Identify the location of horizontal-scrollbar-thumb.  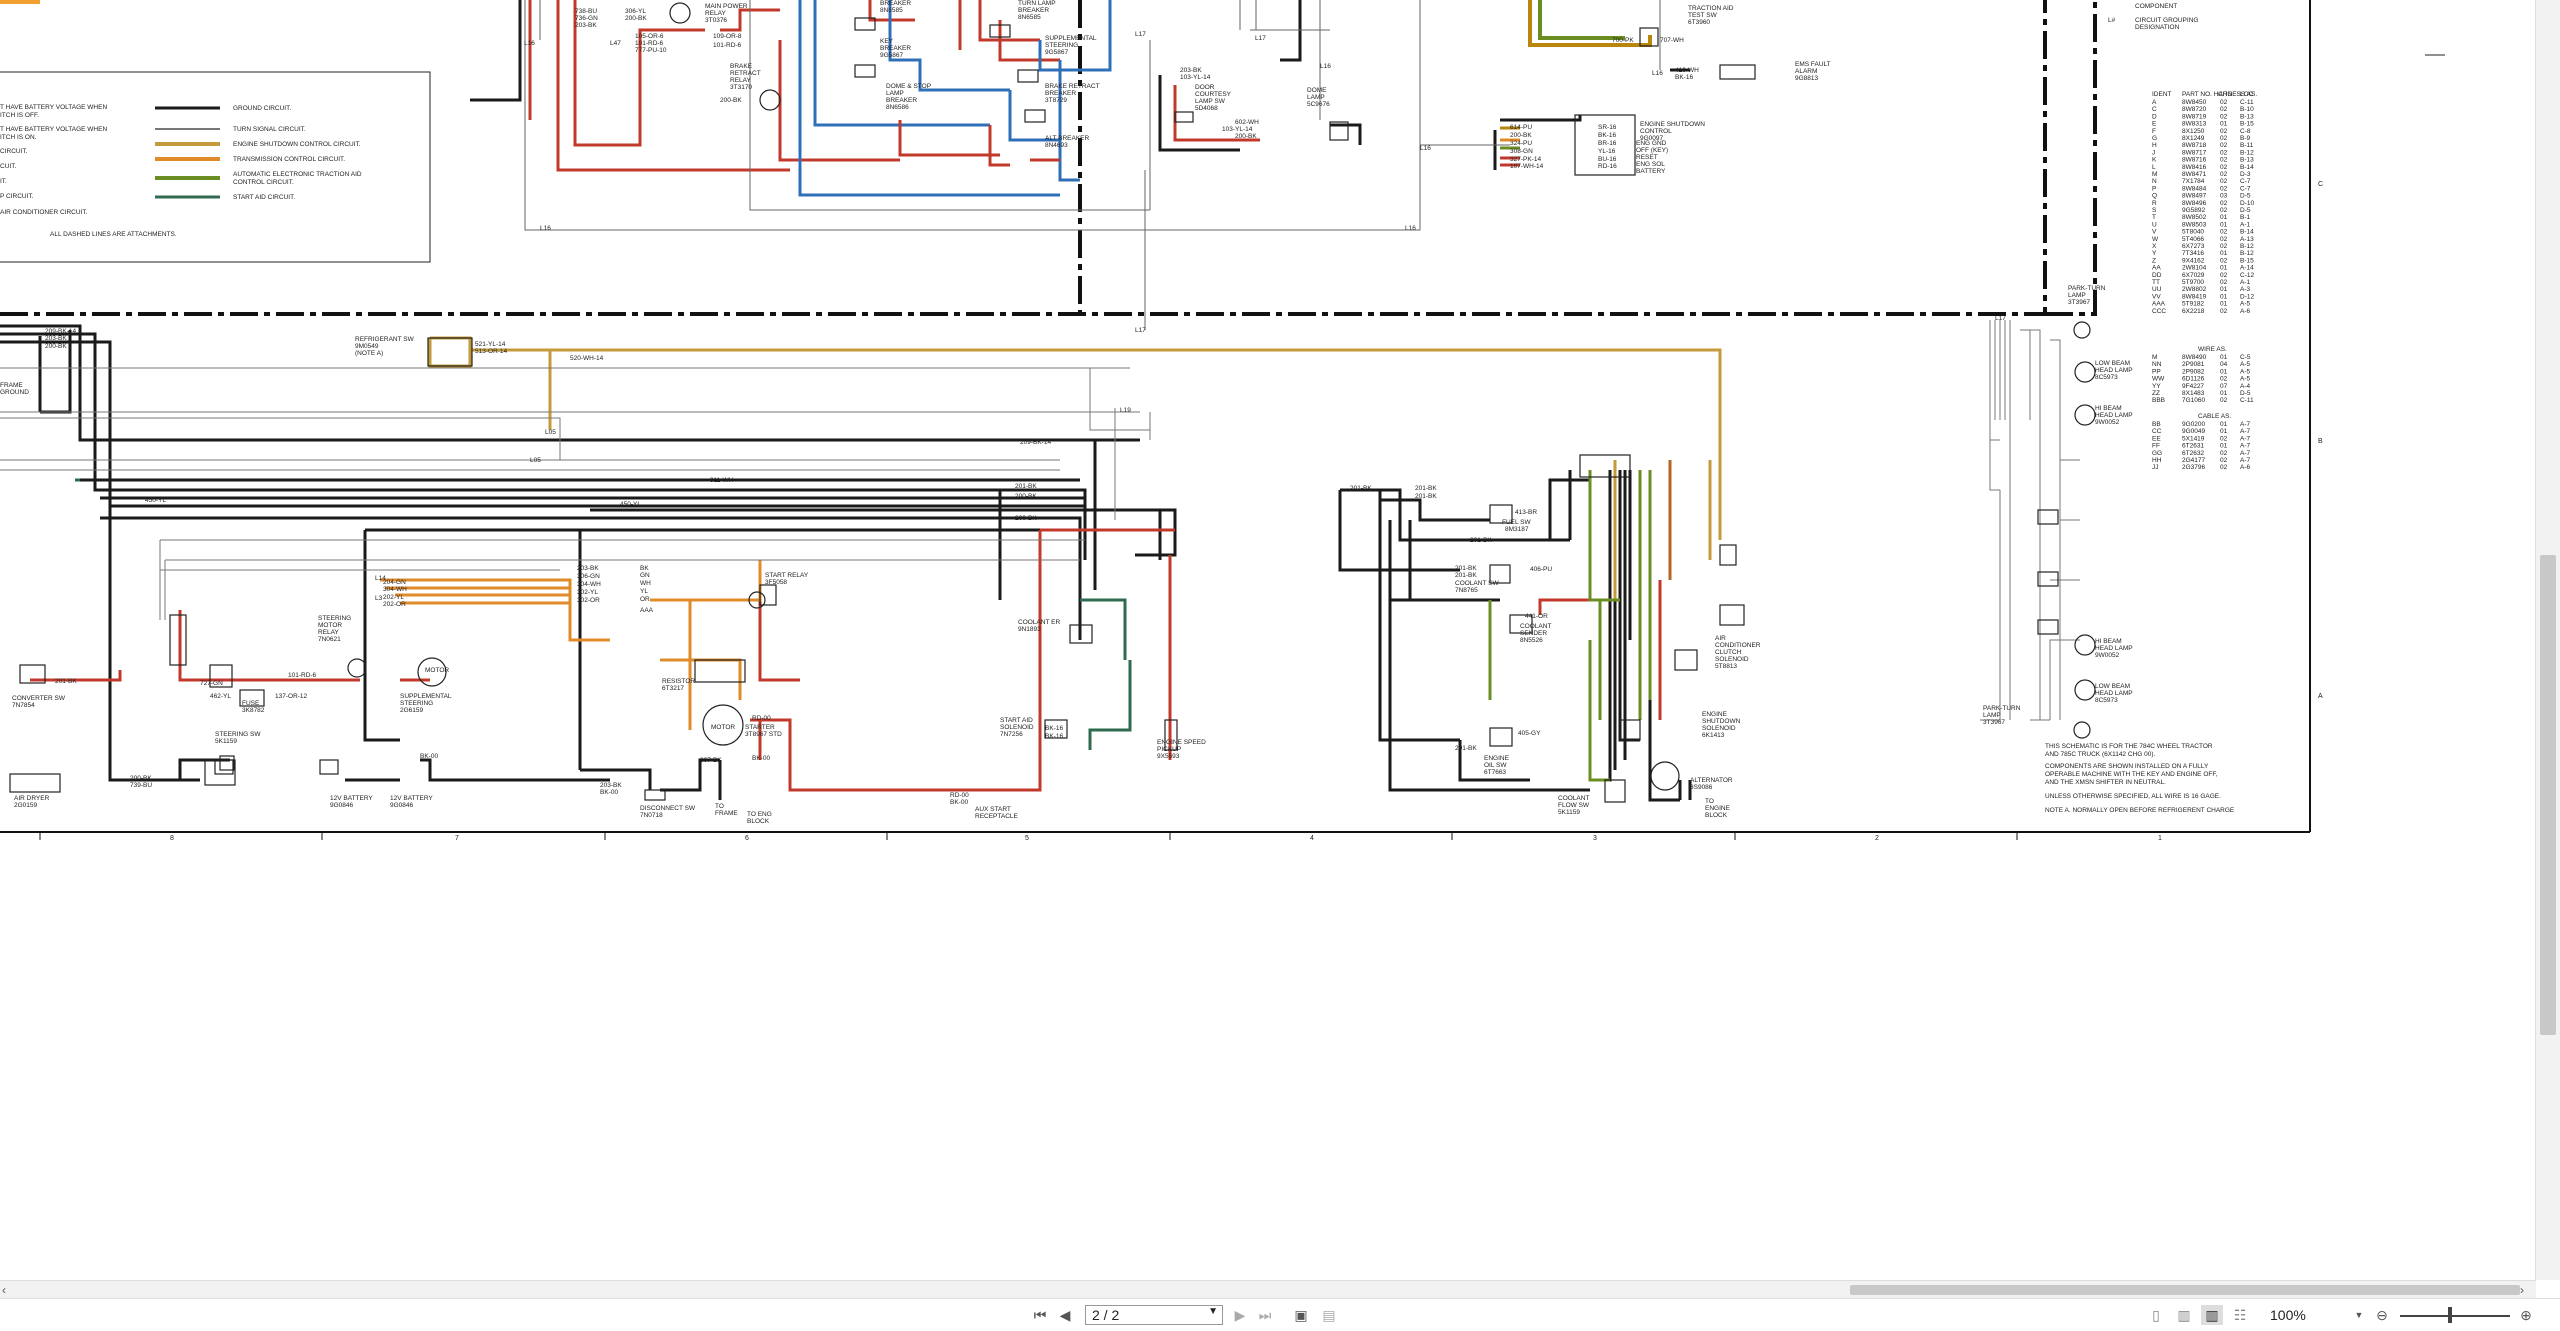
(2185, 1290).